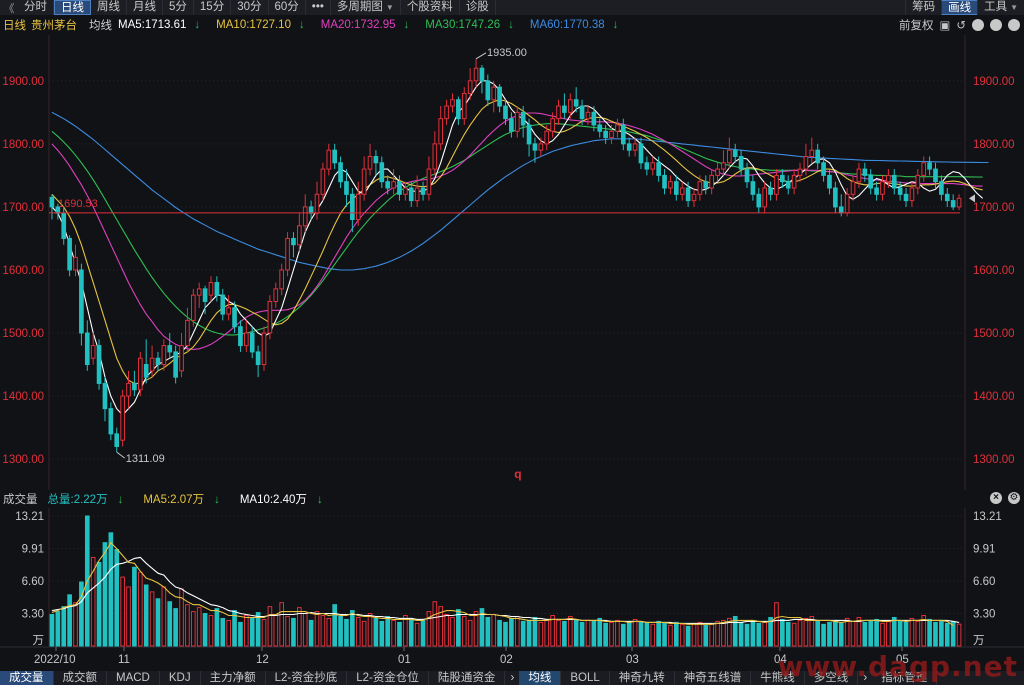 The height and width of the screenshot is (685, 1024). I want to click on price-tick-left: 1700.00, so click(23, 208).